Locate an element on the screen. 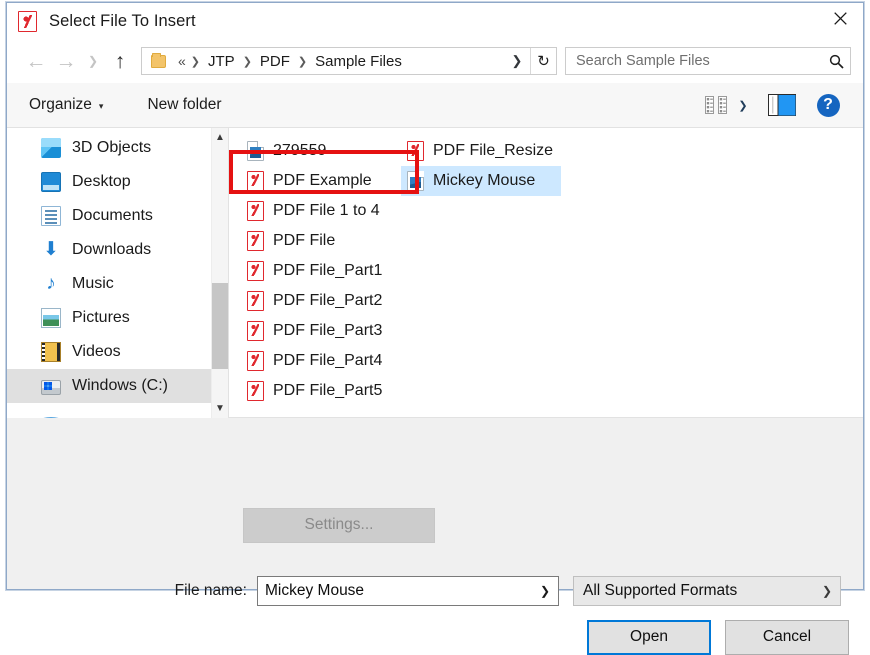 Image resolution: width=870 pixels, height=655 pixels. file-name: PDF File is located at coordinates (304, 240).